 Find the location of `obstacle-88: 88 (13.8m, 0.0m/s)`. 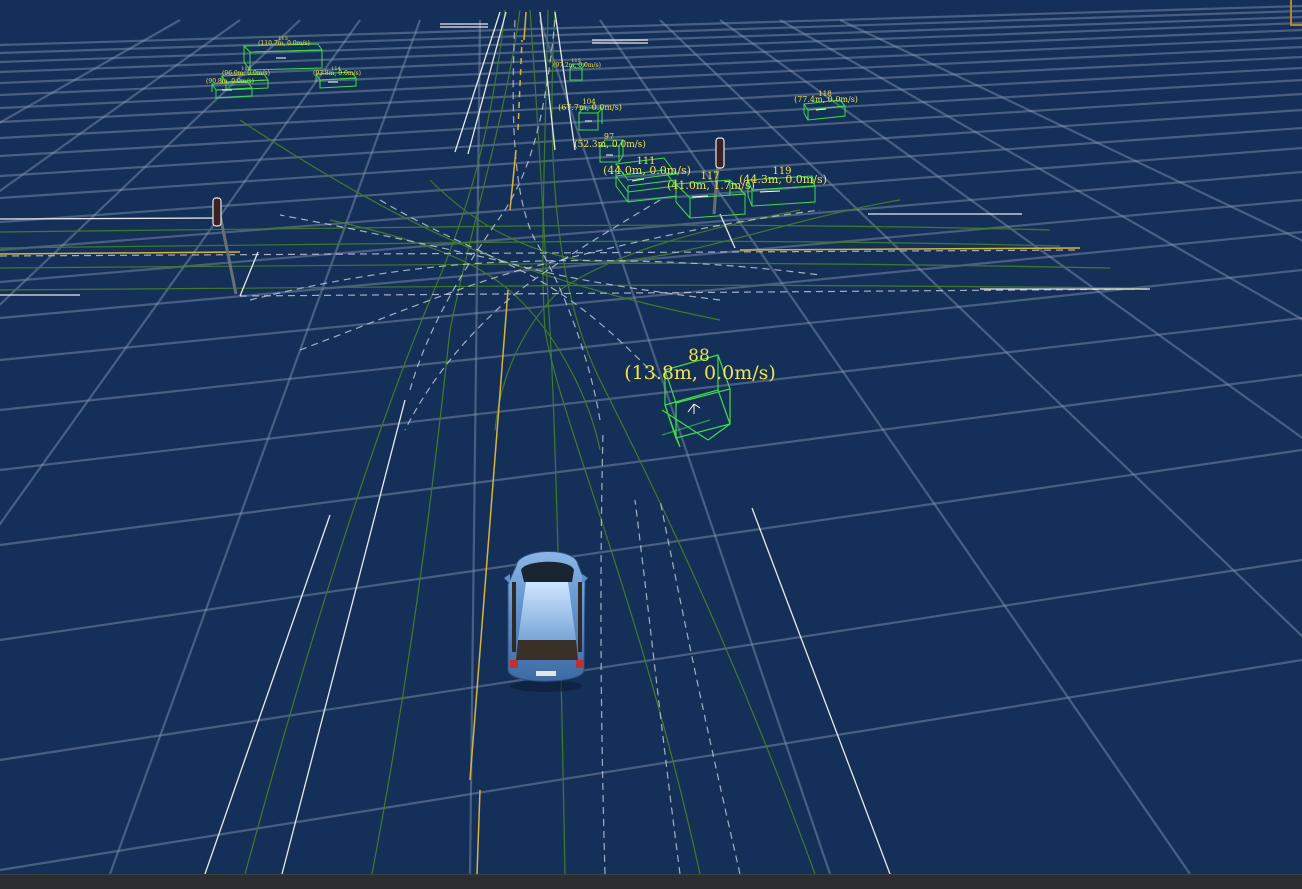

obstacle-88: 88 (13.8m, 0.0m/s) is located at coordinates (700, 397).